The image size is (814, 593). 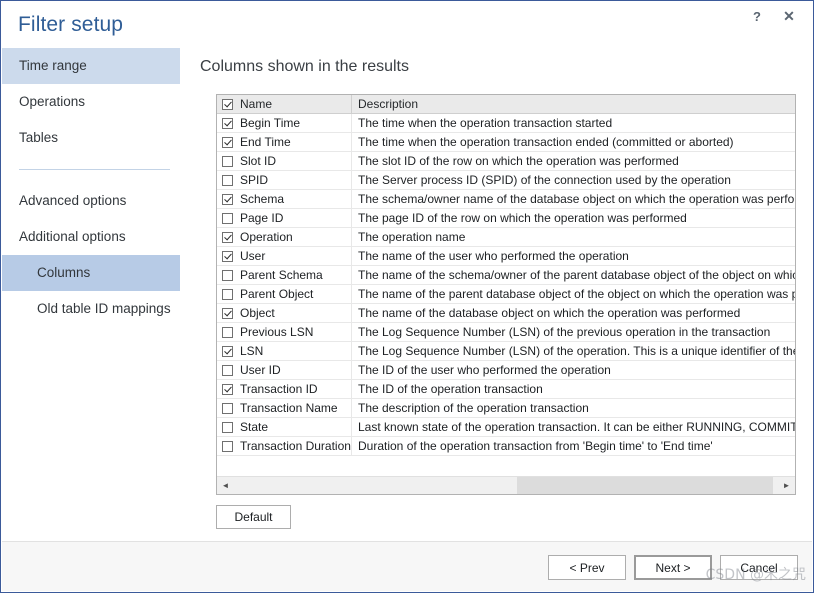 I want to click on row-name-cell: Operation, so click(x=284, y=237).